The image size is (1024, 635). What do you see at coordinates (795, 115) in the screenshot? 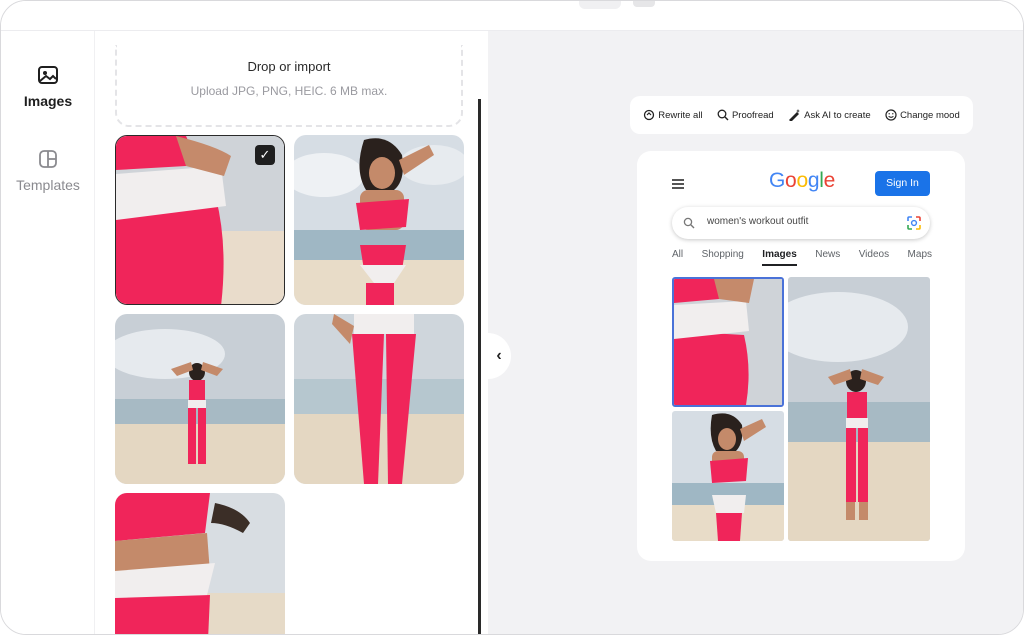
I see `ai-create-icon` at bounding box center [795, 115].